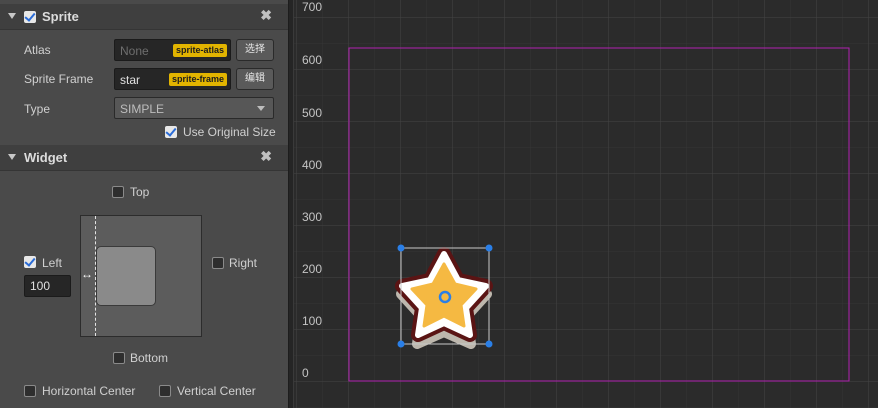 The image size is (878, 408). What do you see at coordinates (30, 391) in the screenshot?
I see `horizontal-center-checkbox` at bounding box center [30, 391].